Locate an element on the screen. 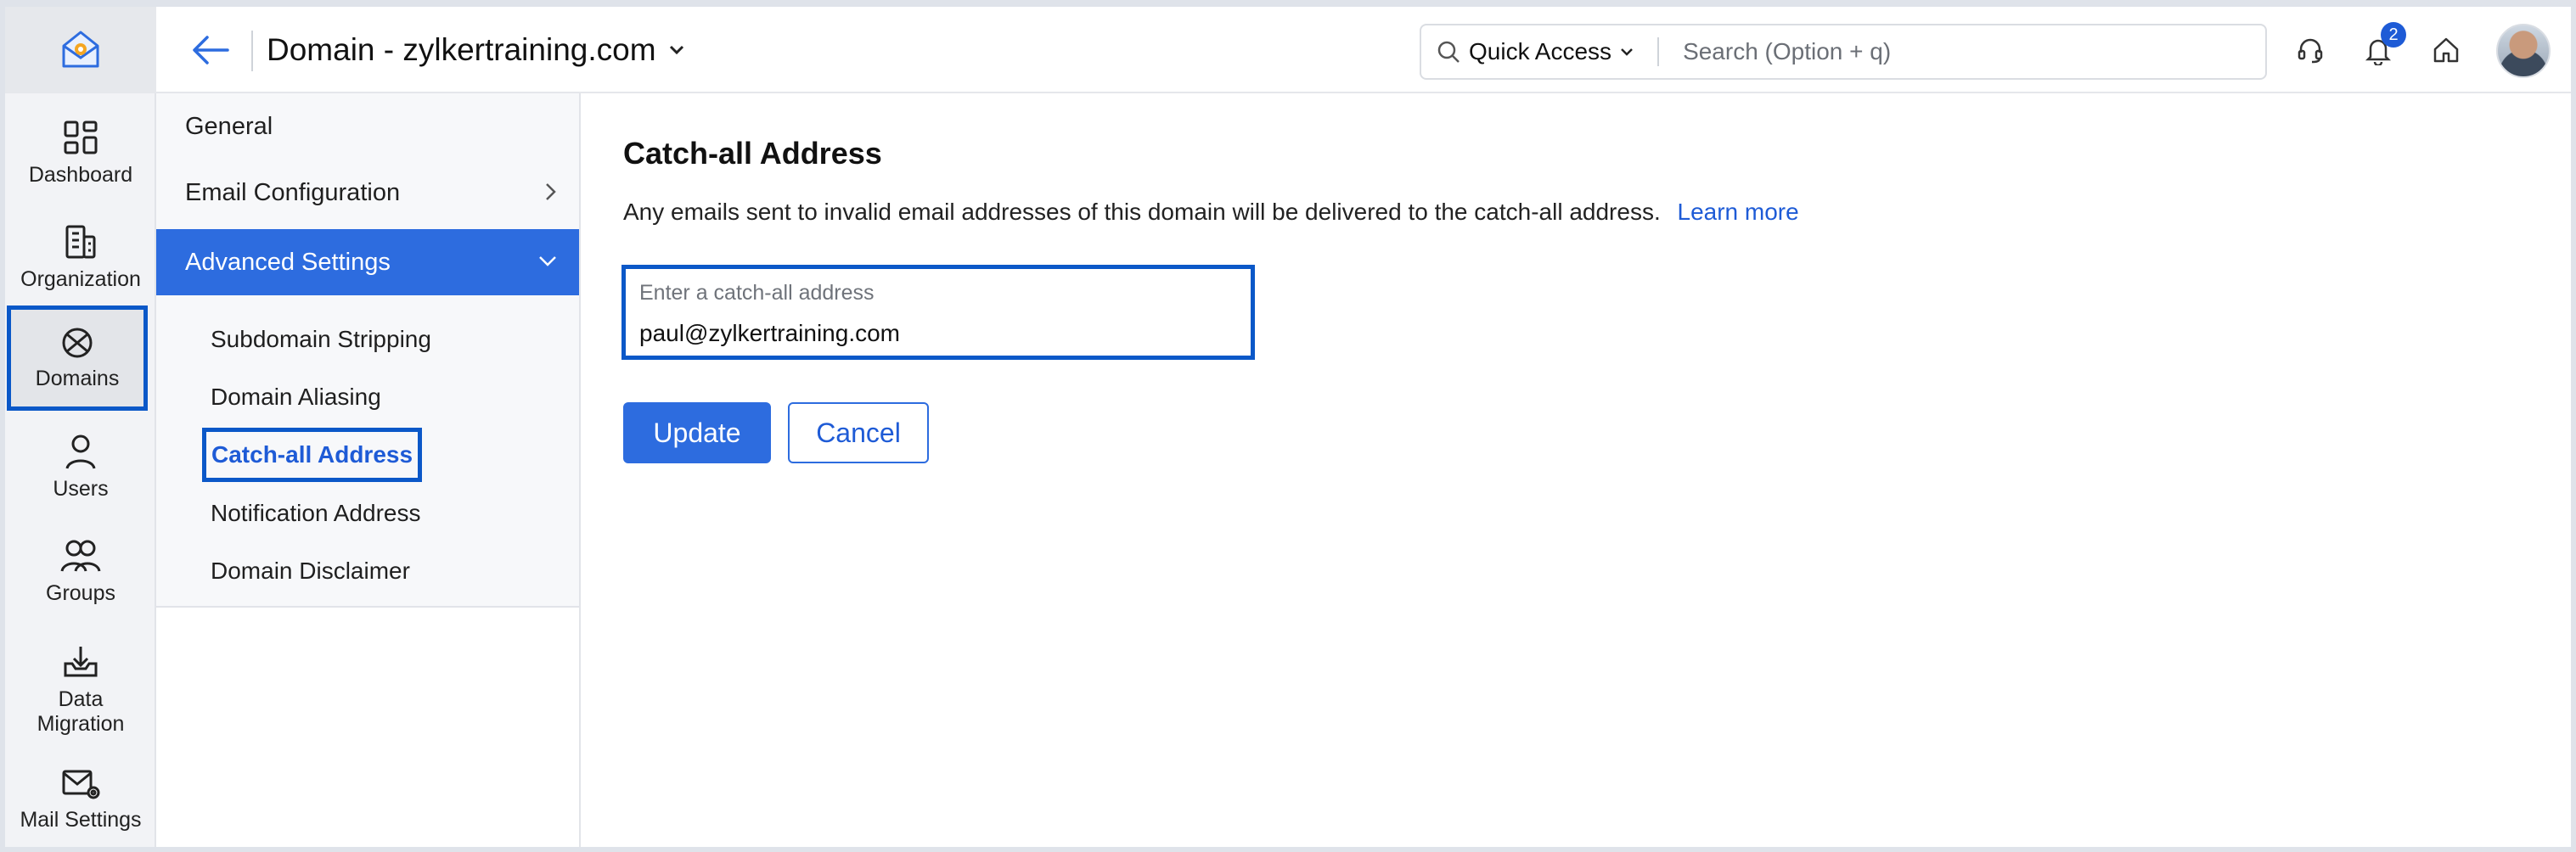  subnav-sublabel: Catch-all Address is located at coordinates (312, 454).